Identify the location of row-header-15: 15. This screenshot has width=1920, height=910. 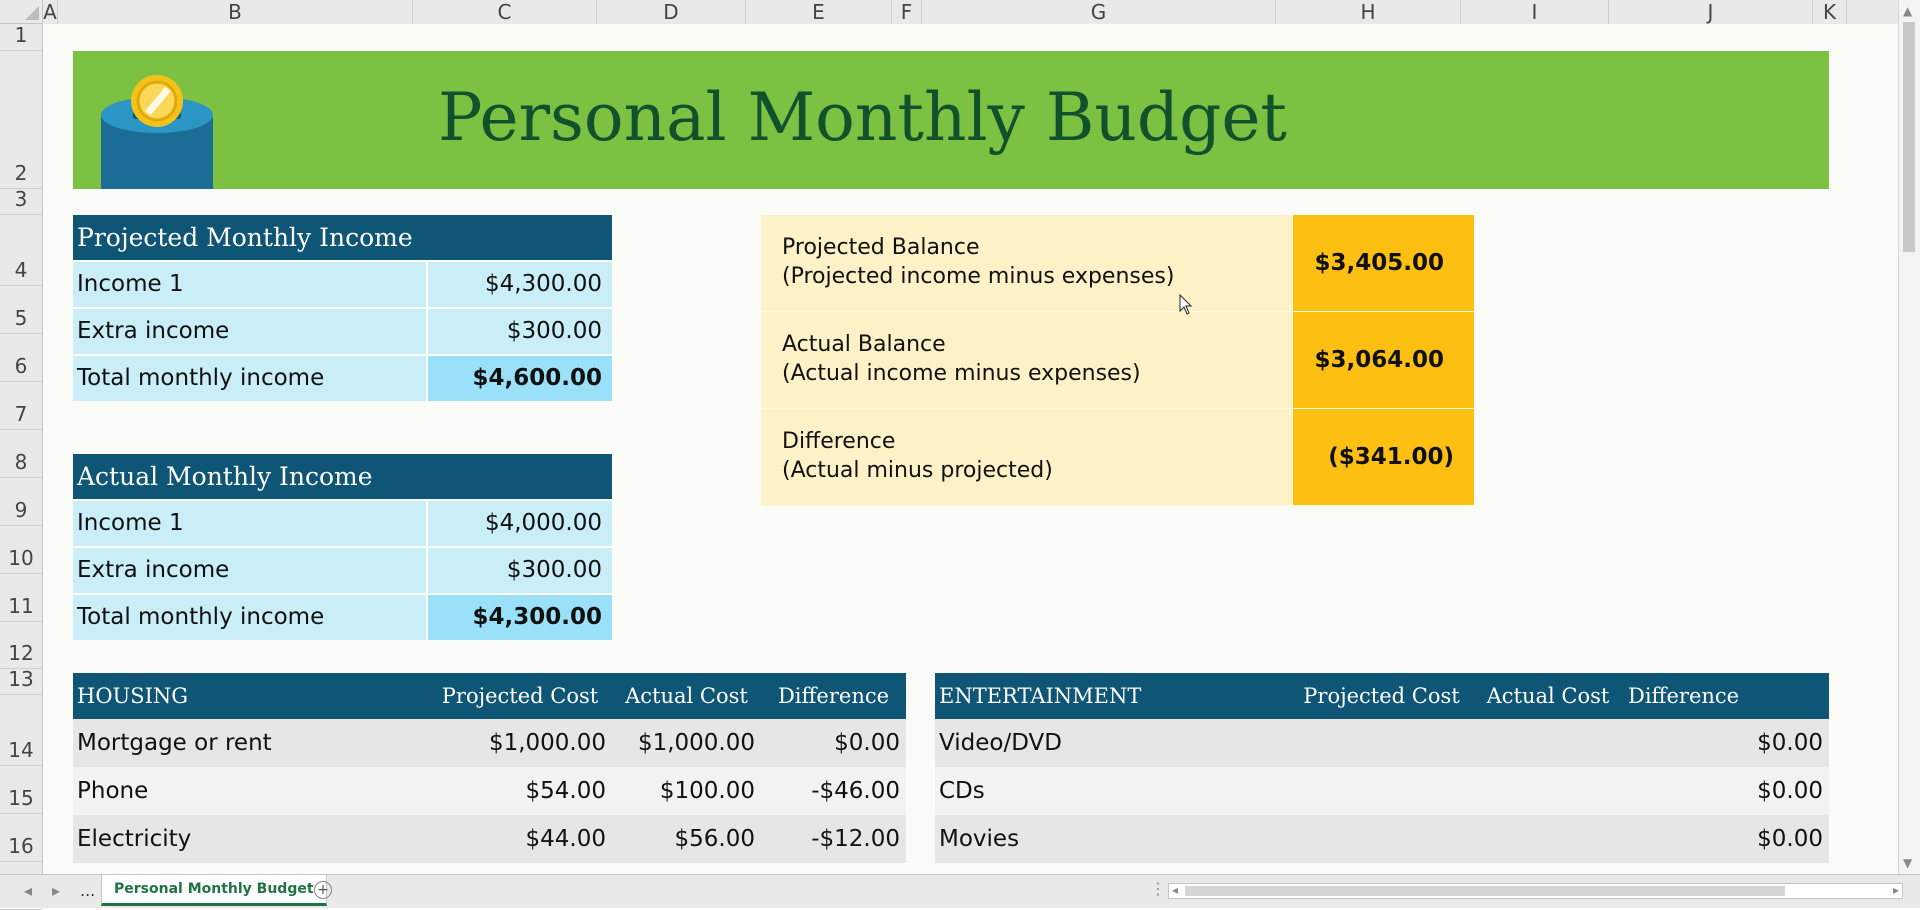
(21, 790).